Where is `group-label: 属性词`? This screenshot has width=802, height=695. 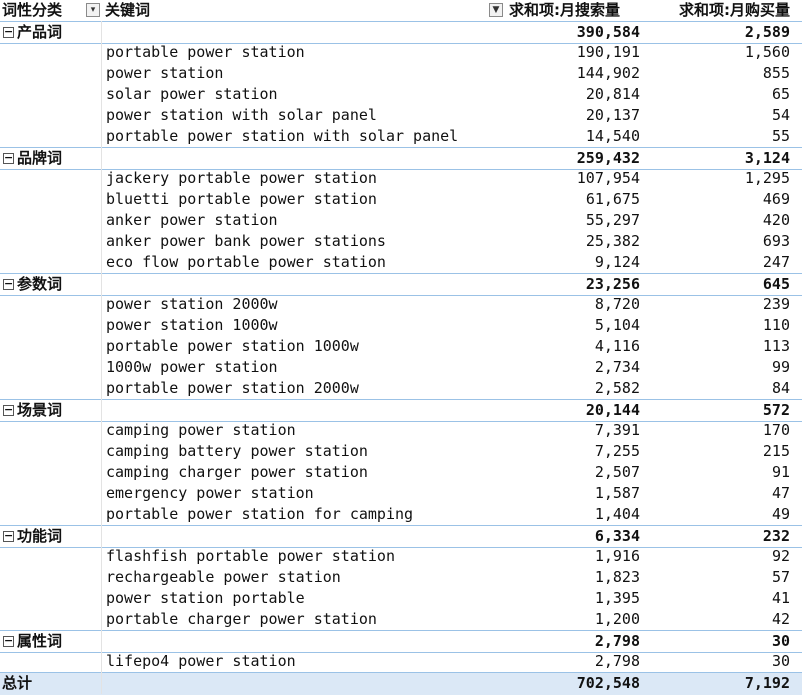 group-label: 属性词 is located at coordinates (40, 641).